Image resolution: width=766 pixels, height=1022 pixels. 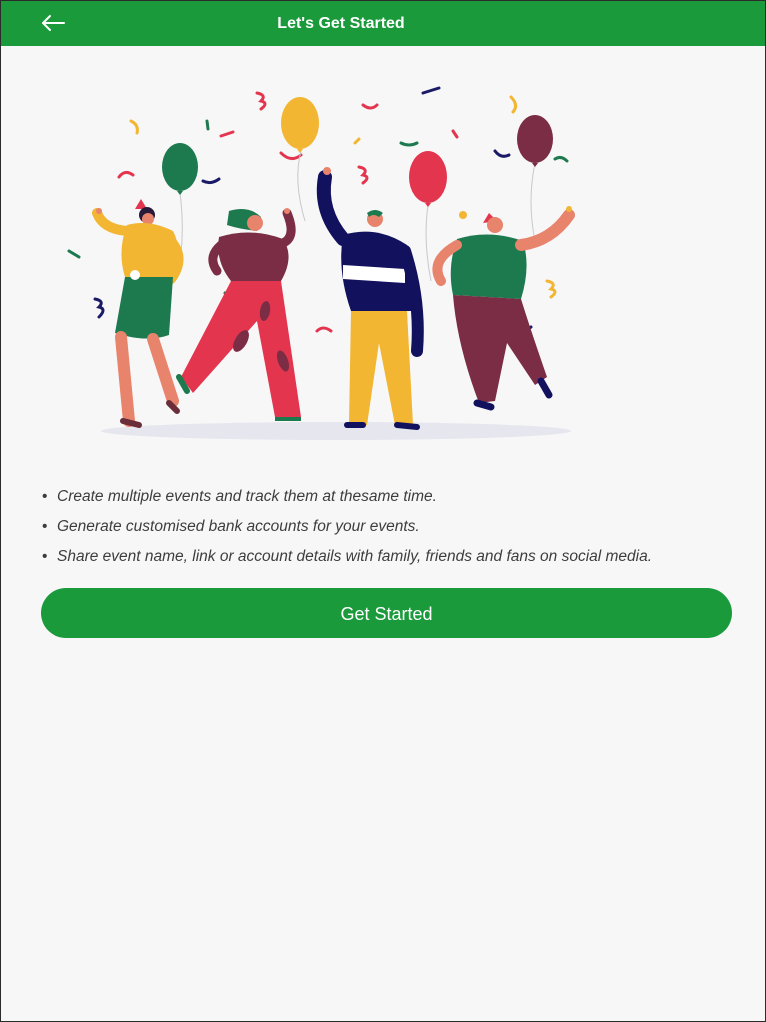 I want to click on page-title: Let's Get Started, so click(x=341, y=23).